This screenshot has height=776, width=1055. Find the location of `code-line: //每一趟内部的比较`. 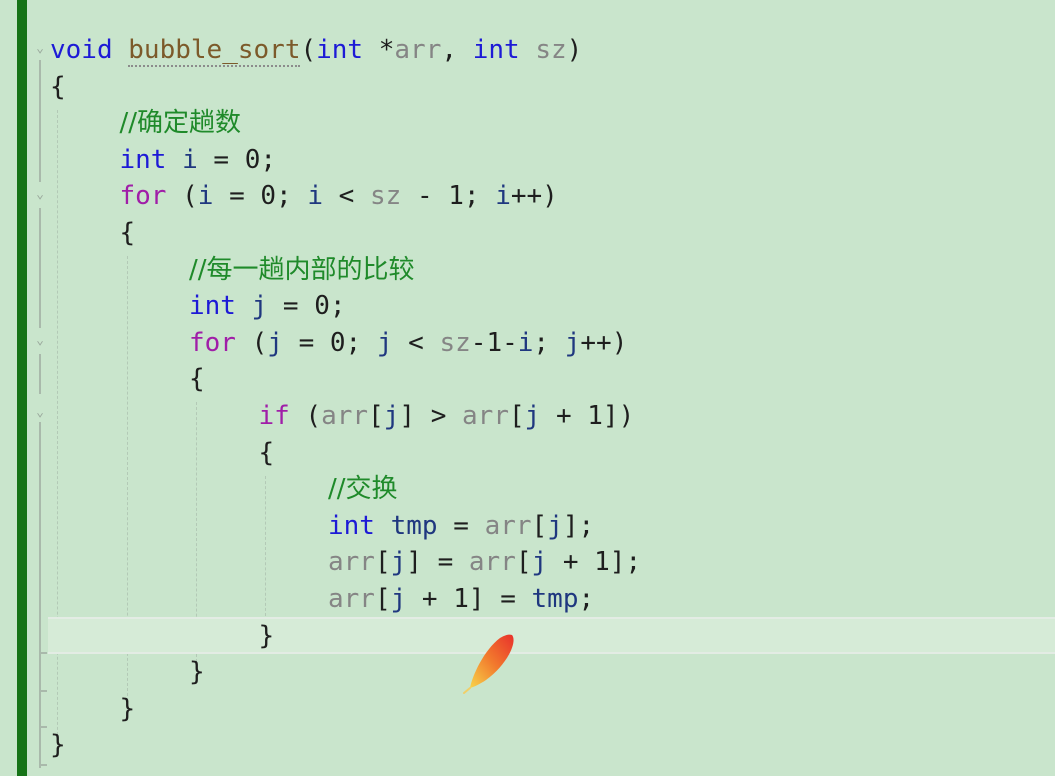

code-line: //每一趟内部的比较 is located at coordinates (302, 270).